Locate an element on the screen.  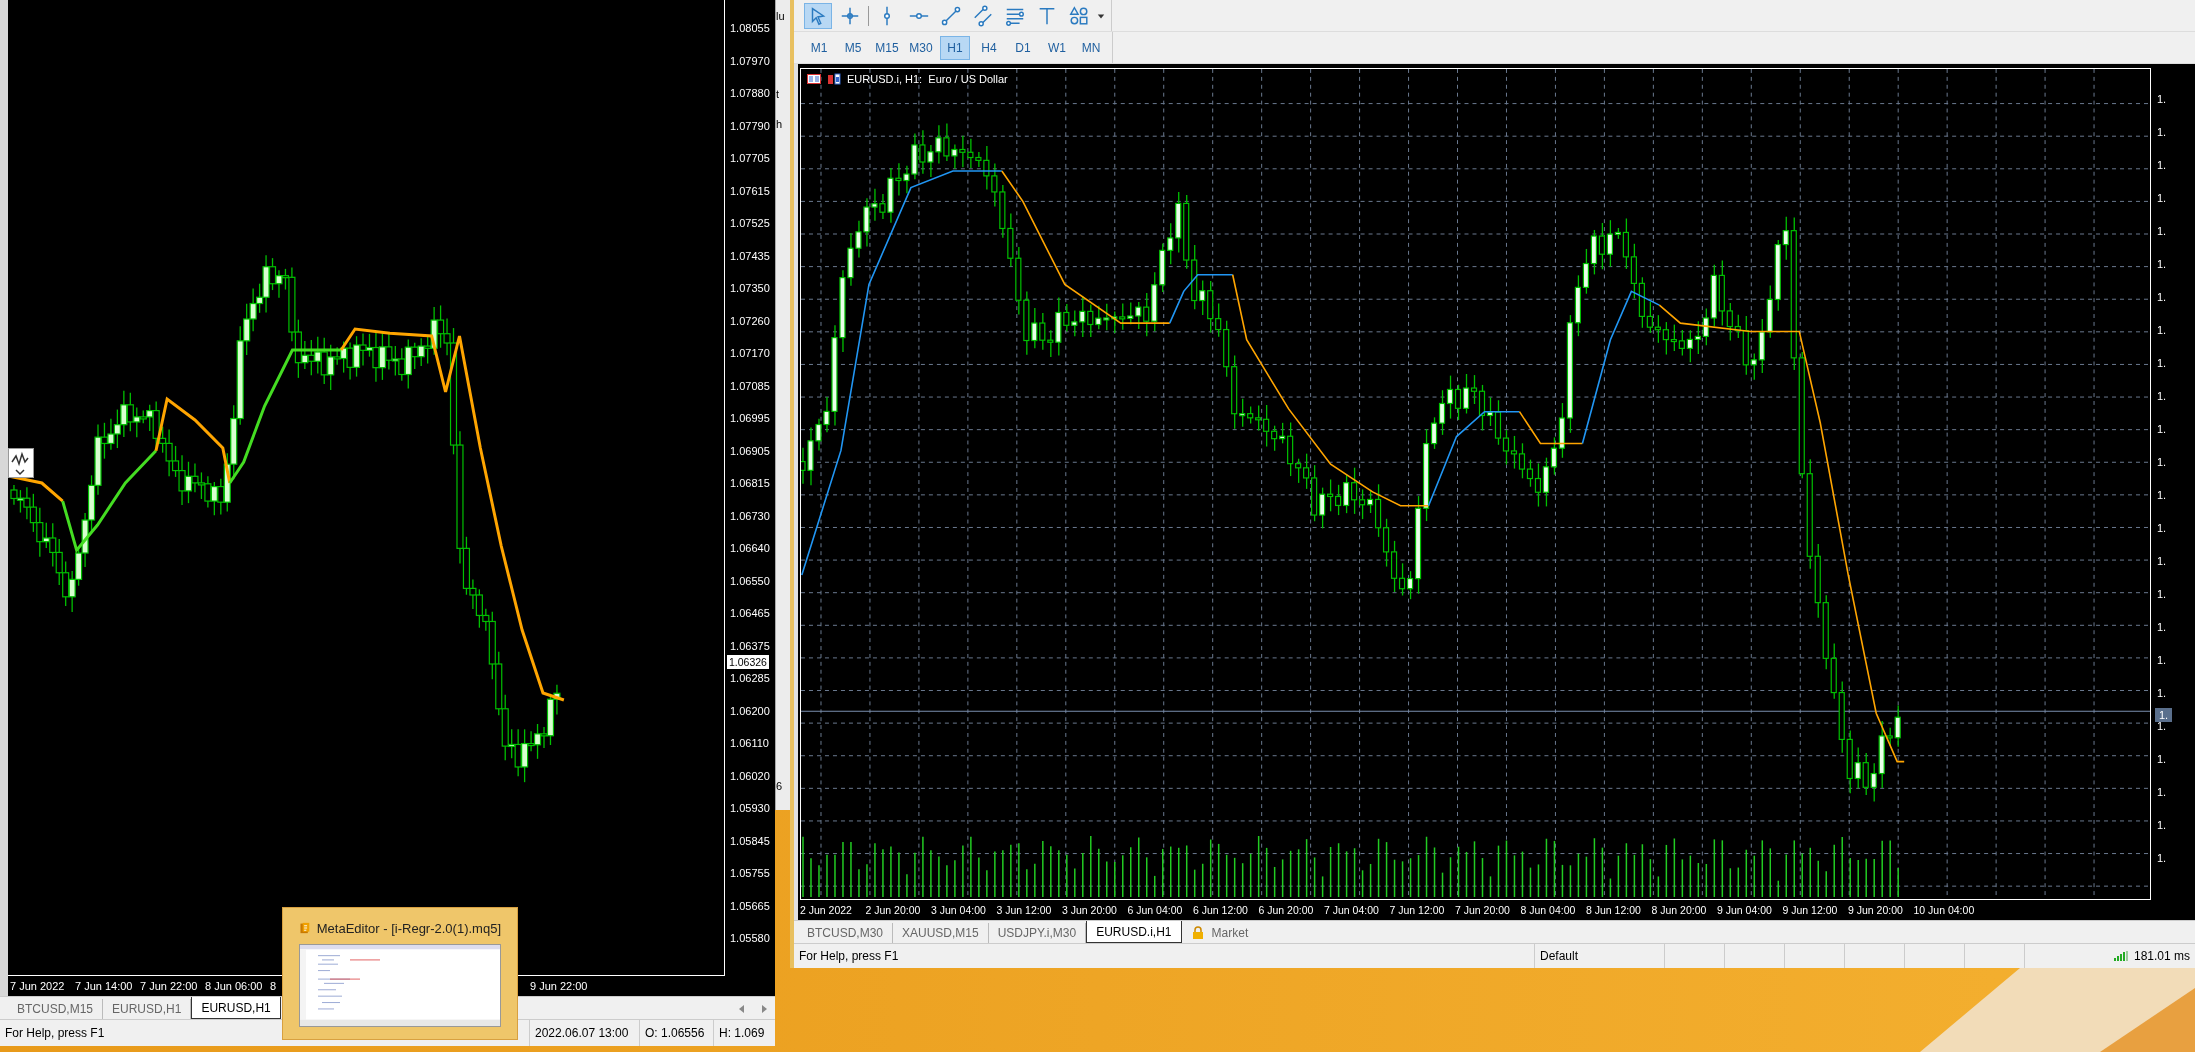
time-label: 9 Jun 20:00 is located at coordinates (1876, 910).